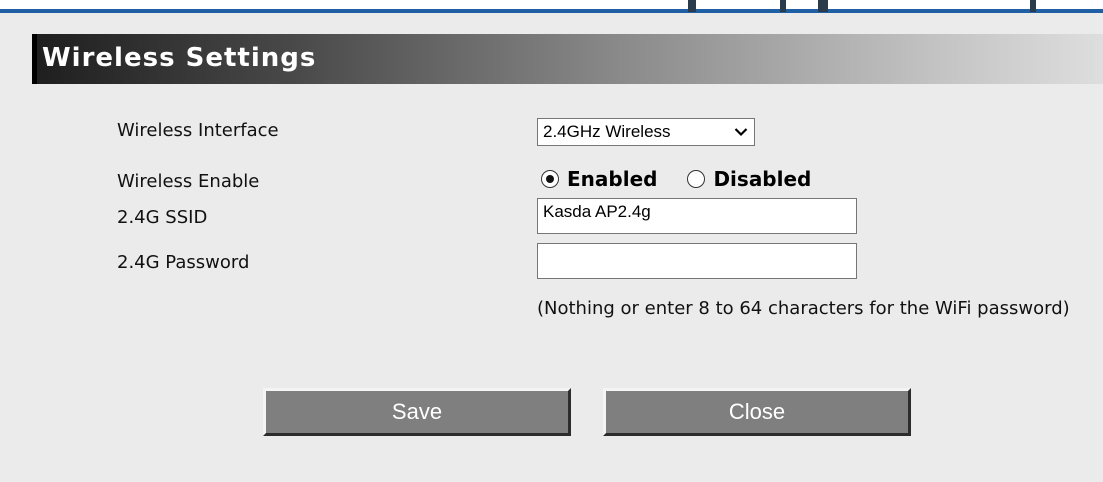  Describe the element at coordinates (697, 261) in the screenshot. I see `password-input` at that location.